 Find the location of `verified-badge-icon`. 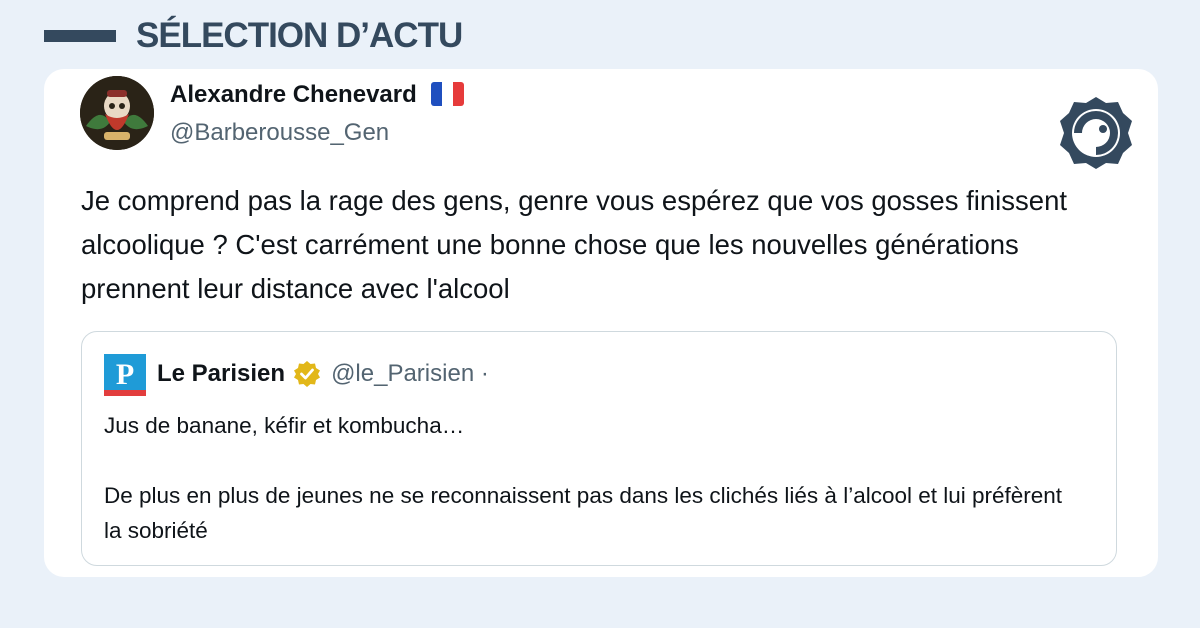

verified-badge-icon is located at coordinates (307, 374).